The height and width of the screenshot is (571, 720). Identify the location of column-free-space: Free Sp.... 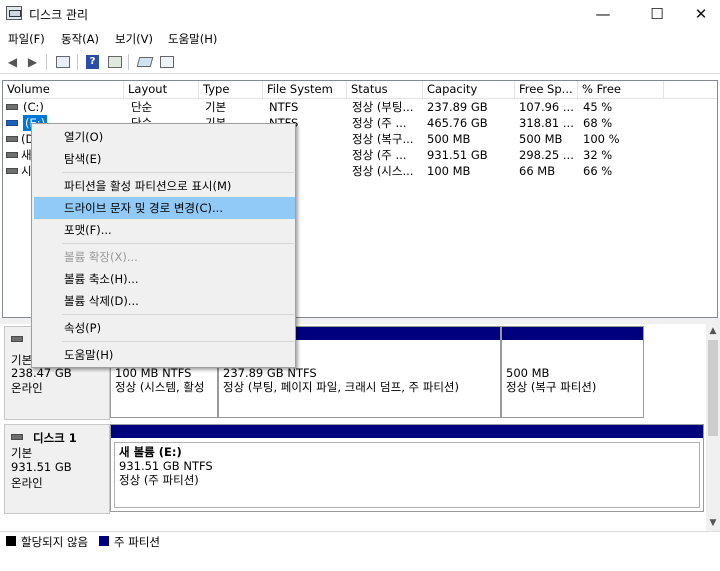
(546, 90).